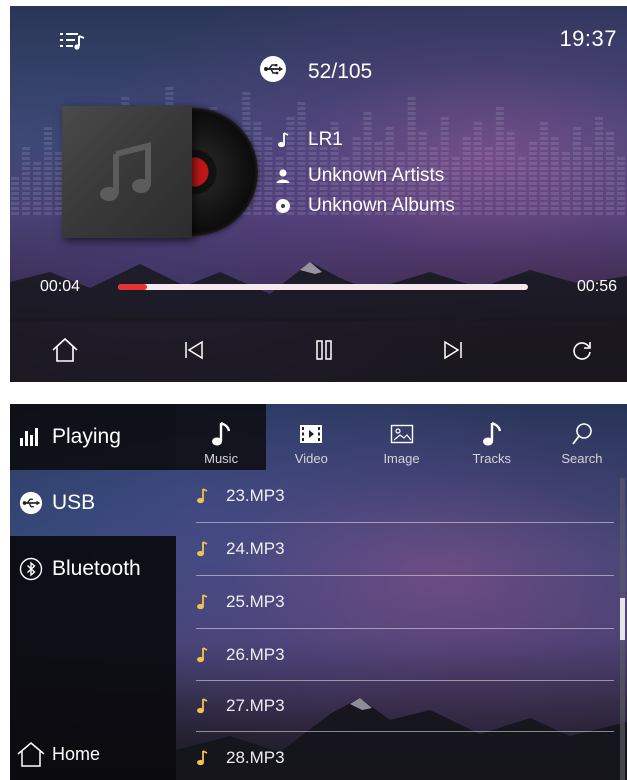 The width and height of the screenshot is (627, 780). I want to click on sidebar-item-home: Home, so click(93, 754).